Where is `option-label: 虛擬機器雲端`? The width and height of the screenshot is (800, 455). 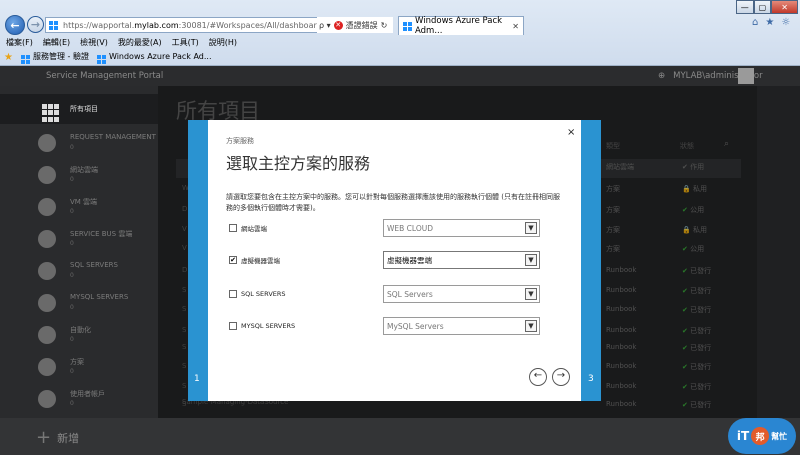 option-label: 虛擬機器雲端 is located at coordinates (260, 261).